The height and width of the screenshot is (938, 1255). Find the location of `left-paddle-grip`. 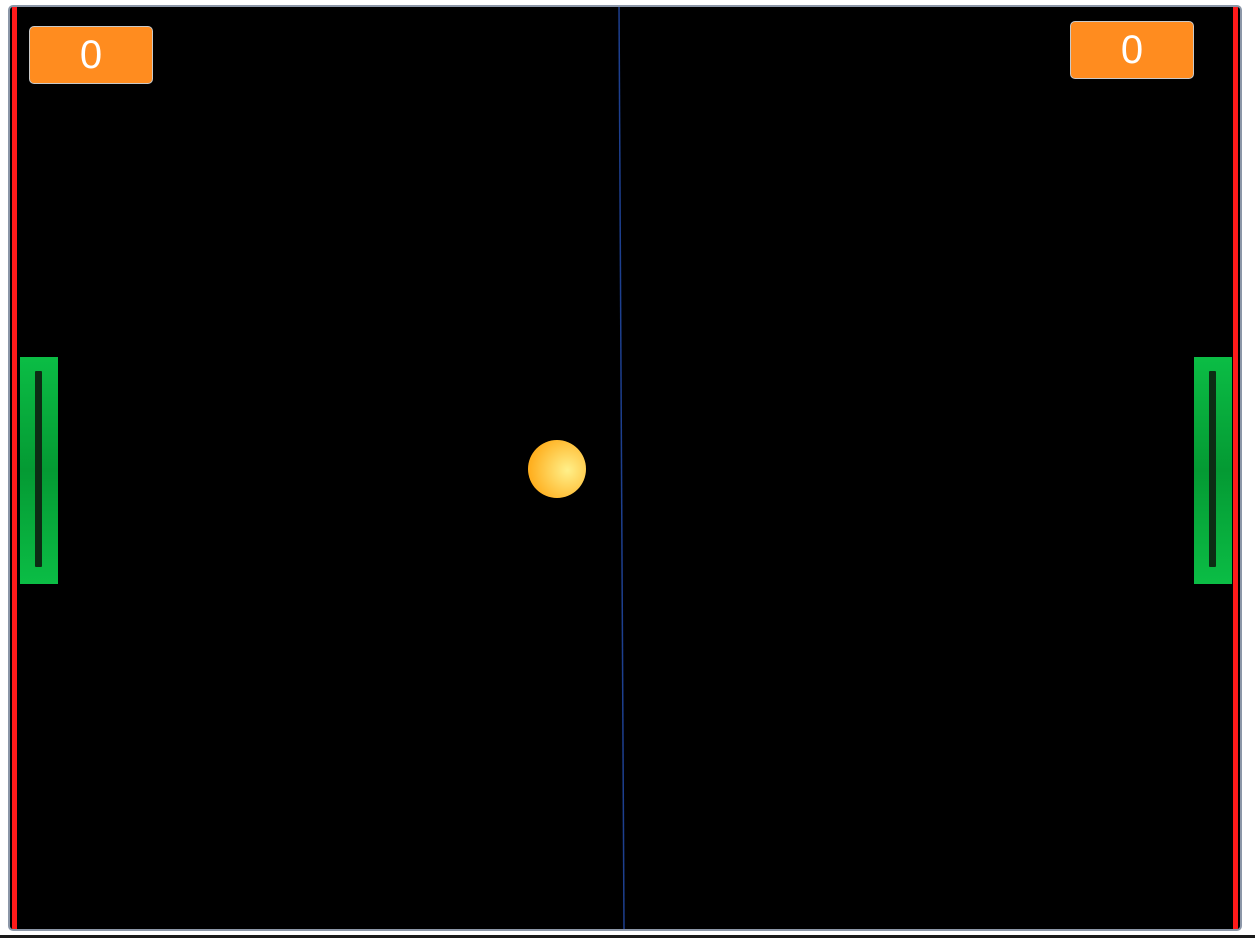

left-paddle-grip is located at coordinates (38, 469).